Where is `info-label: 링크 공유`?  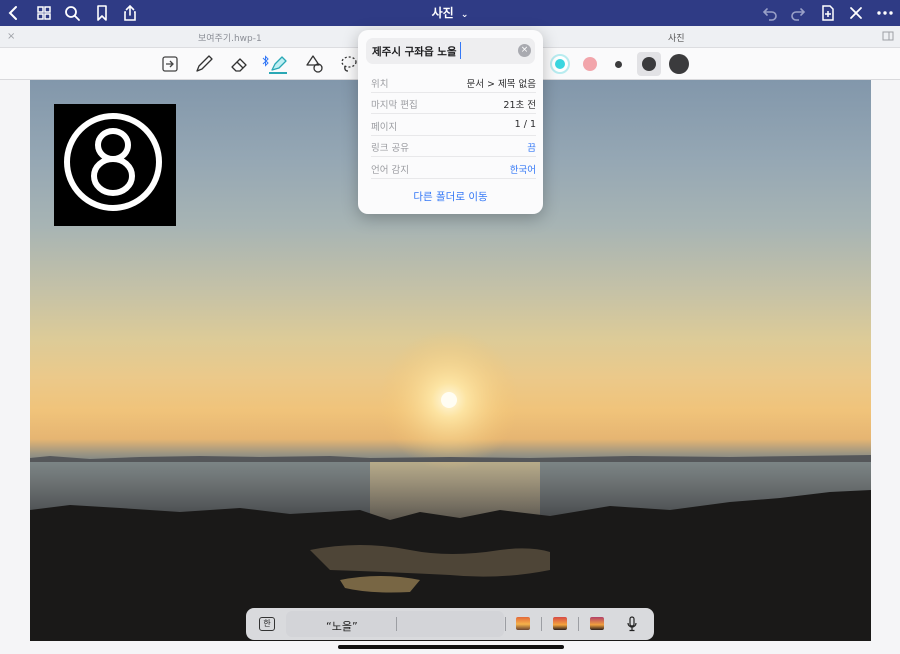
info-label: 링크 공유 is located at coordinates (390, 148).